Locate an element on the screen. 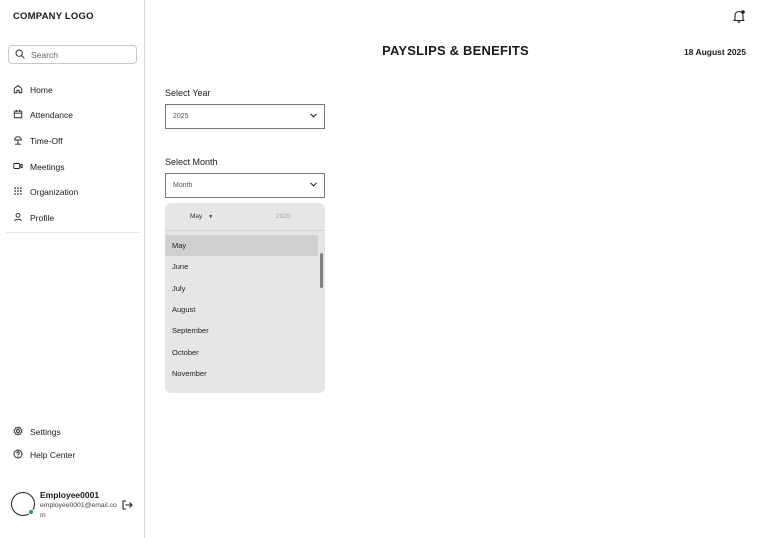 This screenshot has height=538, width=768. logout-icon is located at coordinates (127, 504).